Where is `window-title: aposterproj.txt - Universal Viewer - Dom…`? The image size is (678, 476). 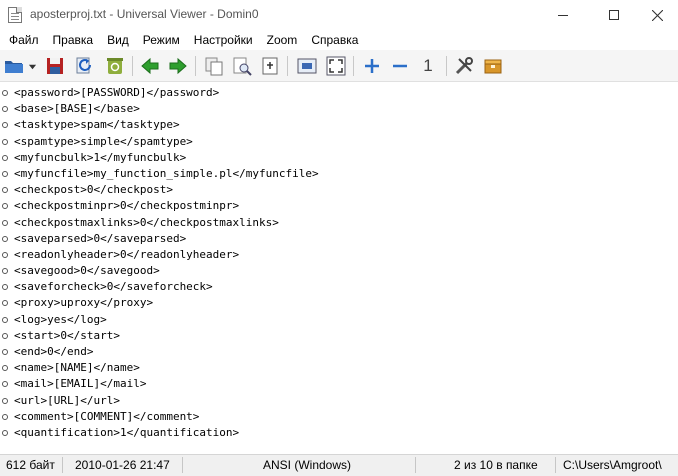
window-title: aposterproj.txt - Universal Viewer - Dom… is located at coordinates (144, 14).